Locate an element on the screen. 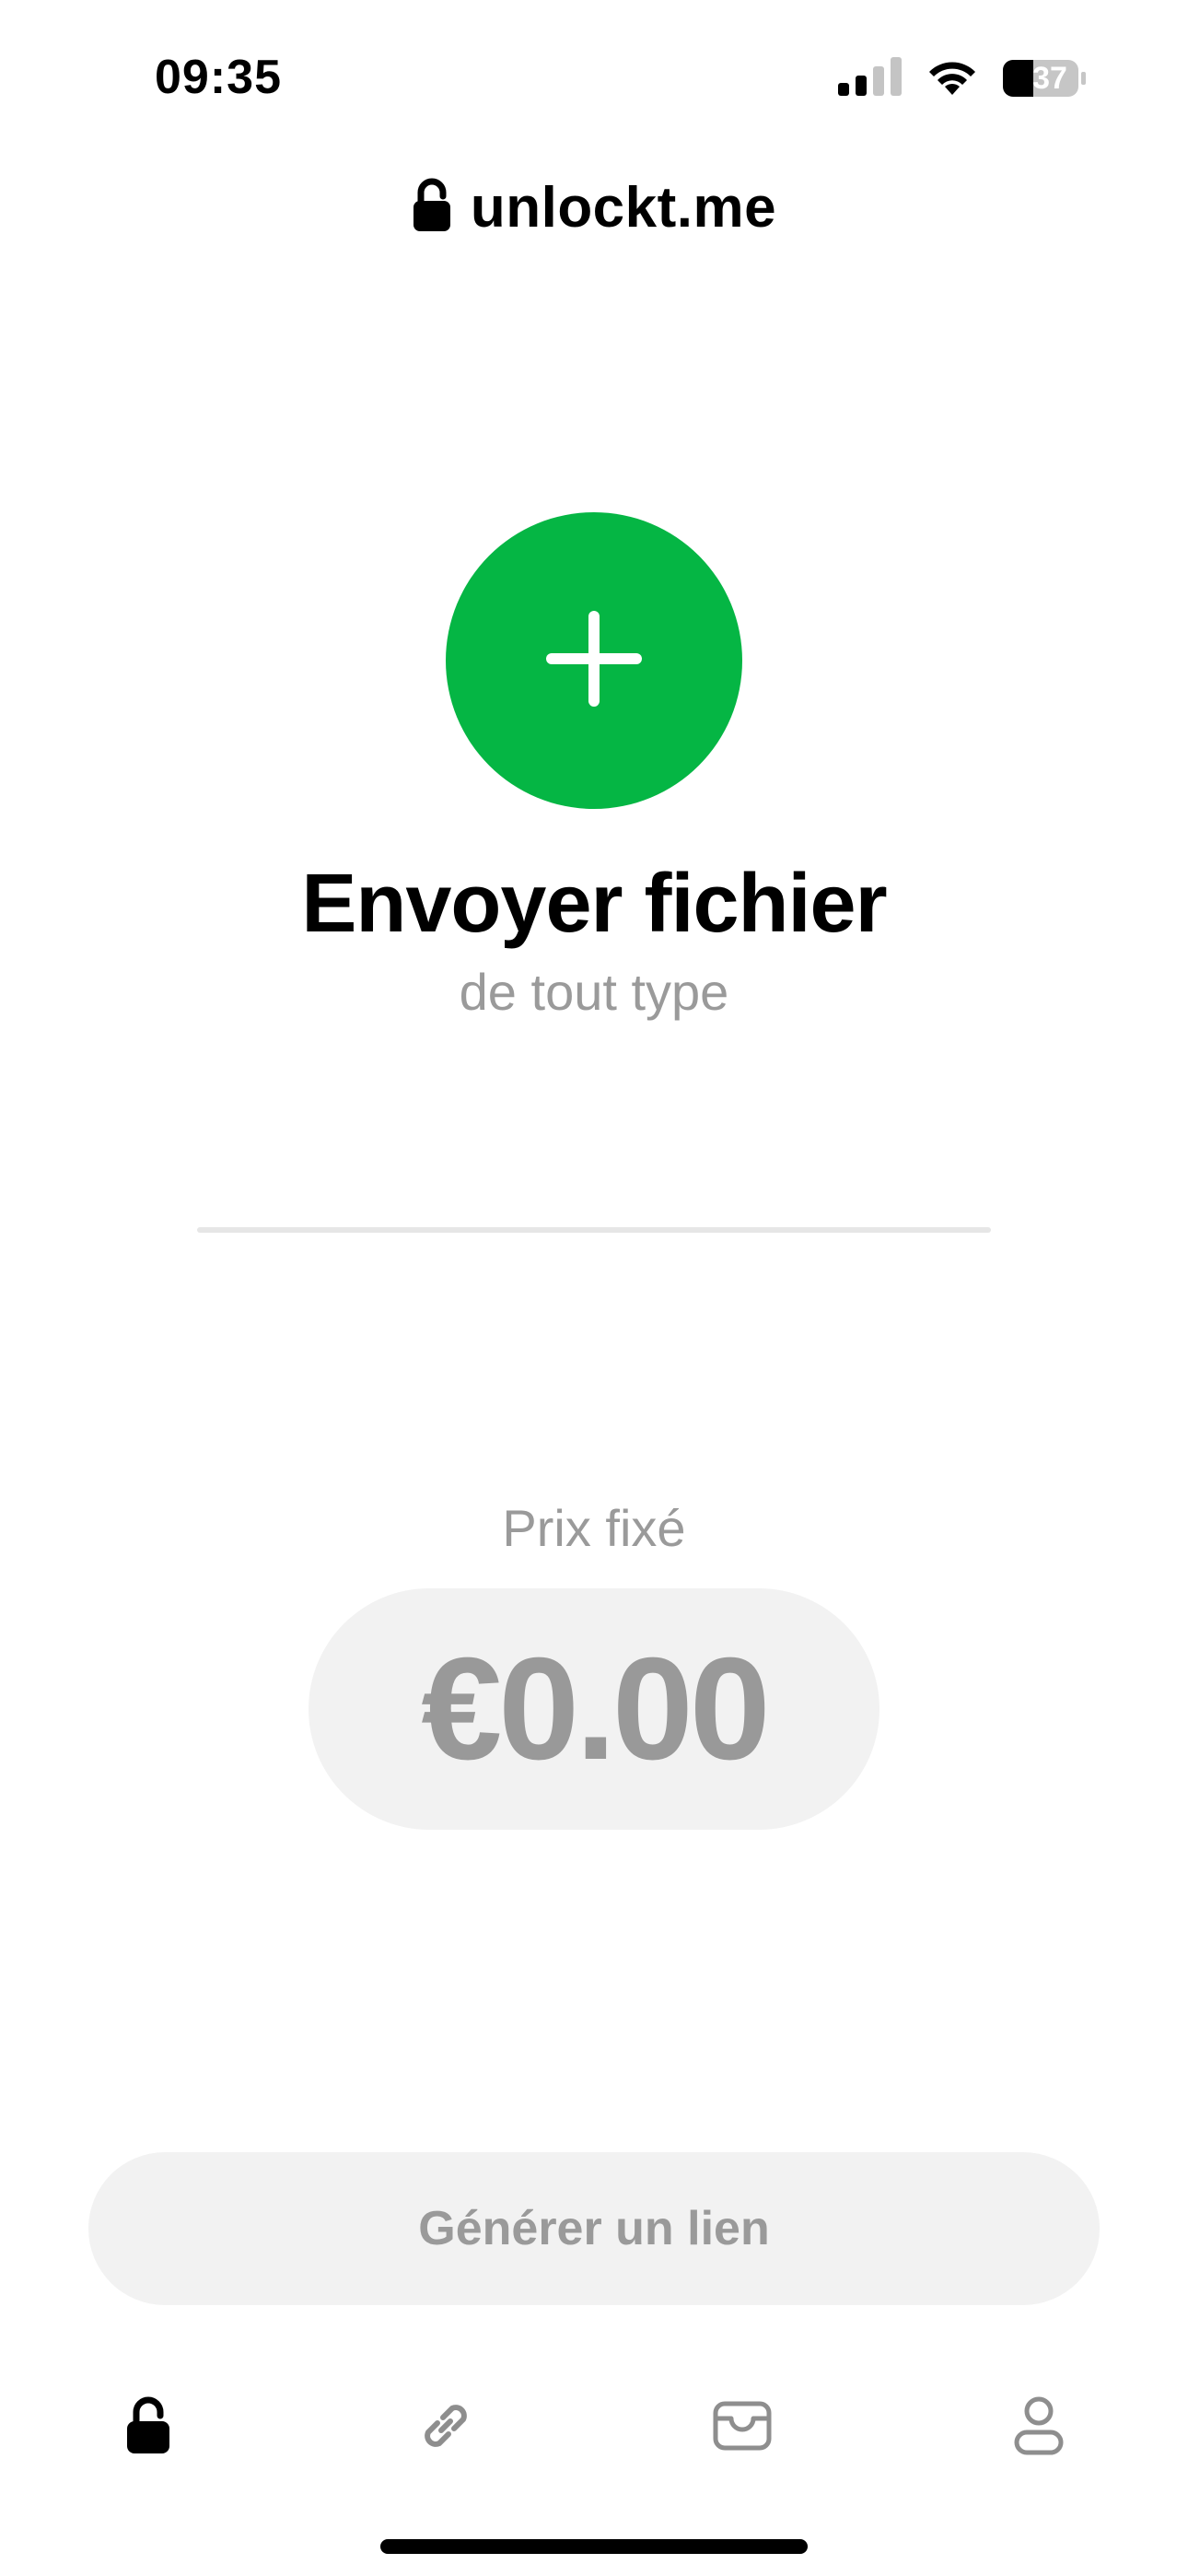 This screenshot has height=2576, width=1188. tab-link is located at coordinates (445, 2427).